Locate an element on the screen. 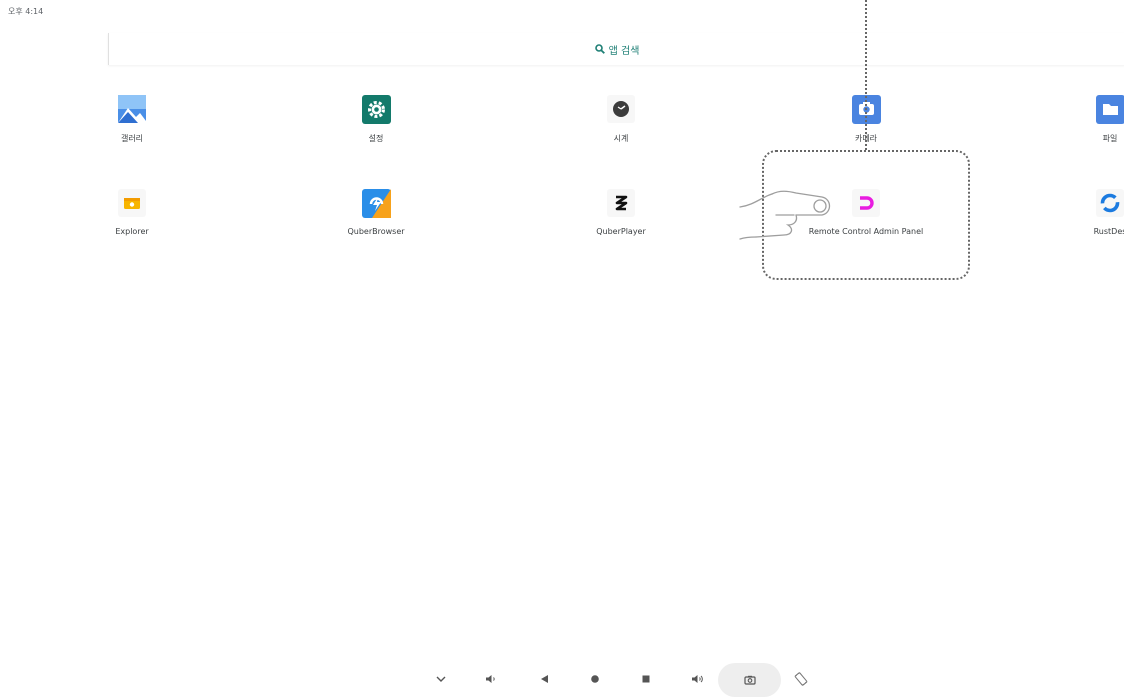  app-label-explorer: Explorer is located at coordinates (132, 231).